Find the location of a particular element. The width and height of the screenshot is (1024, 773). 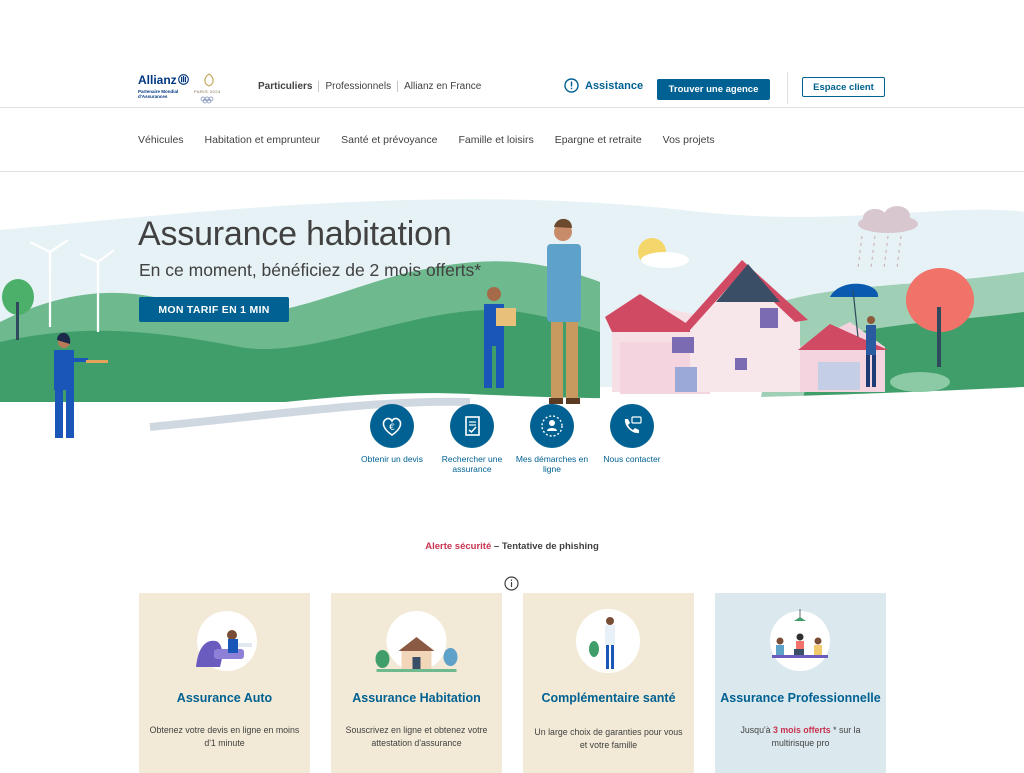

header-divider is located at coordinates (787, 88).